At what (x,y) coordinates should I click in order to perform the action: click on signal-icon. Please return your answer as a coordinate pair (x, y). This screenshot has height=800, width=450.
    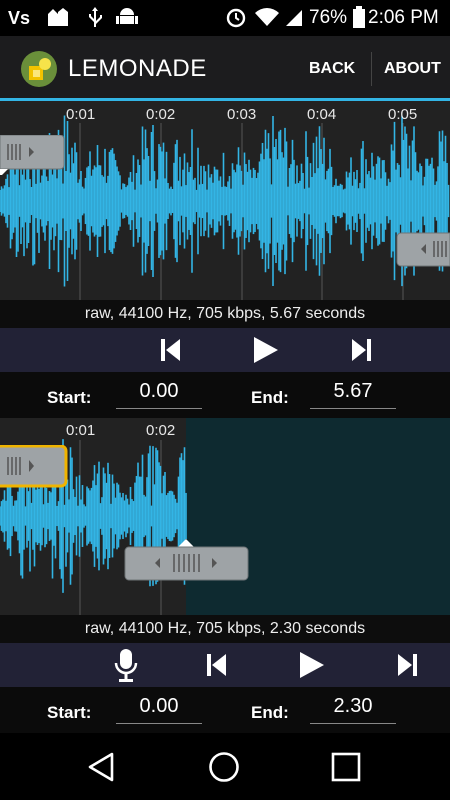
    Looking at the image, I should click on (294, 18).